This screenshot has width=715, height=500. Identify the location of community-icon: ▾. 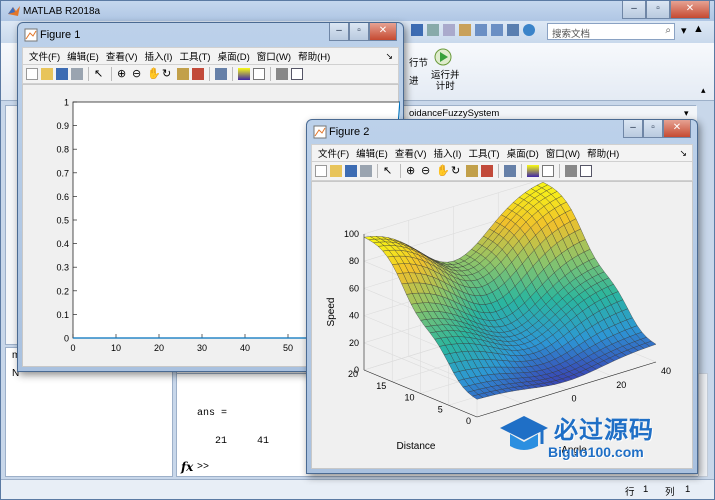
(684, 30).